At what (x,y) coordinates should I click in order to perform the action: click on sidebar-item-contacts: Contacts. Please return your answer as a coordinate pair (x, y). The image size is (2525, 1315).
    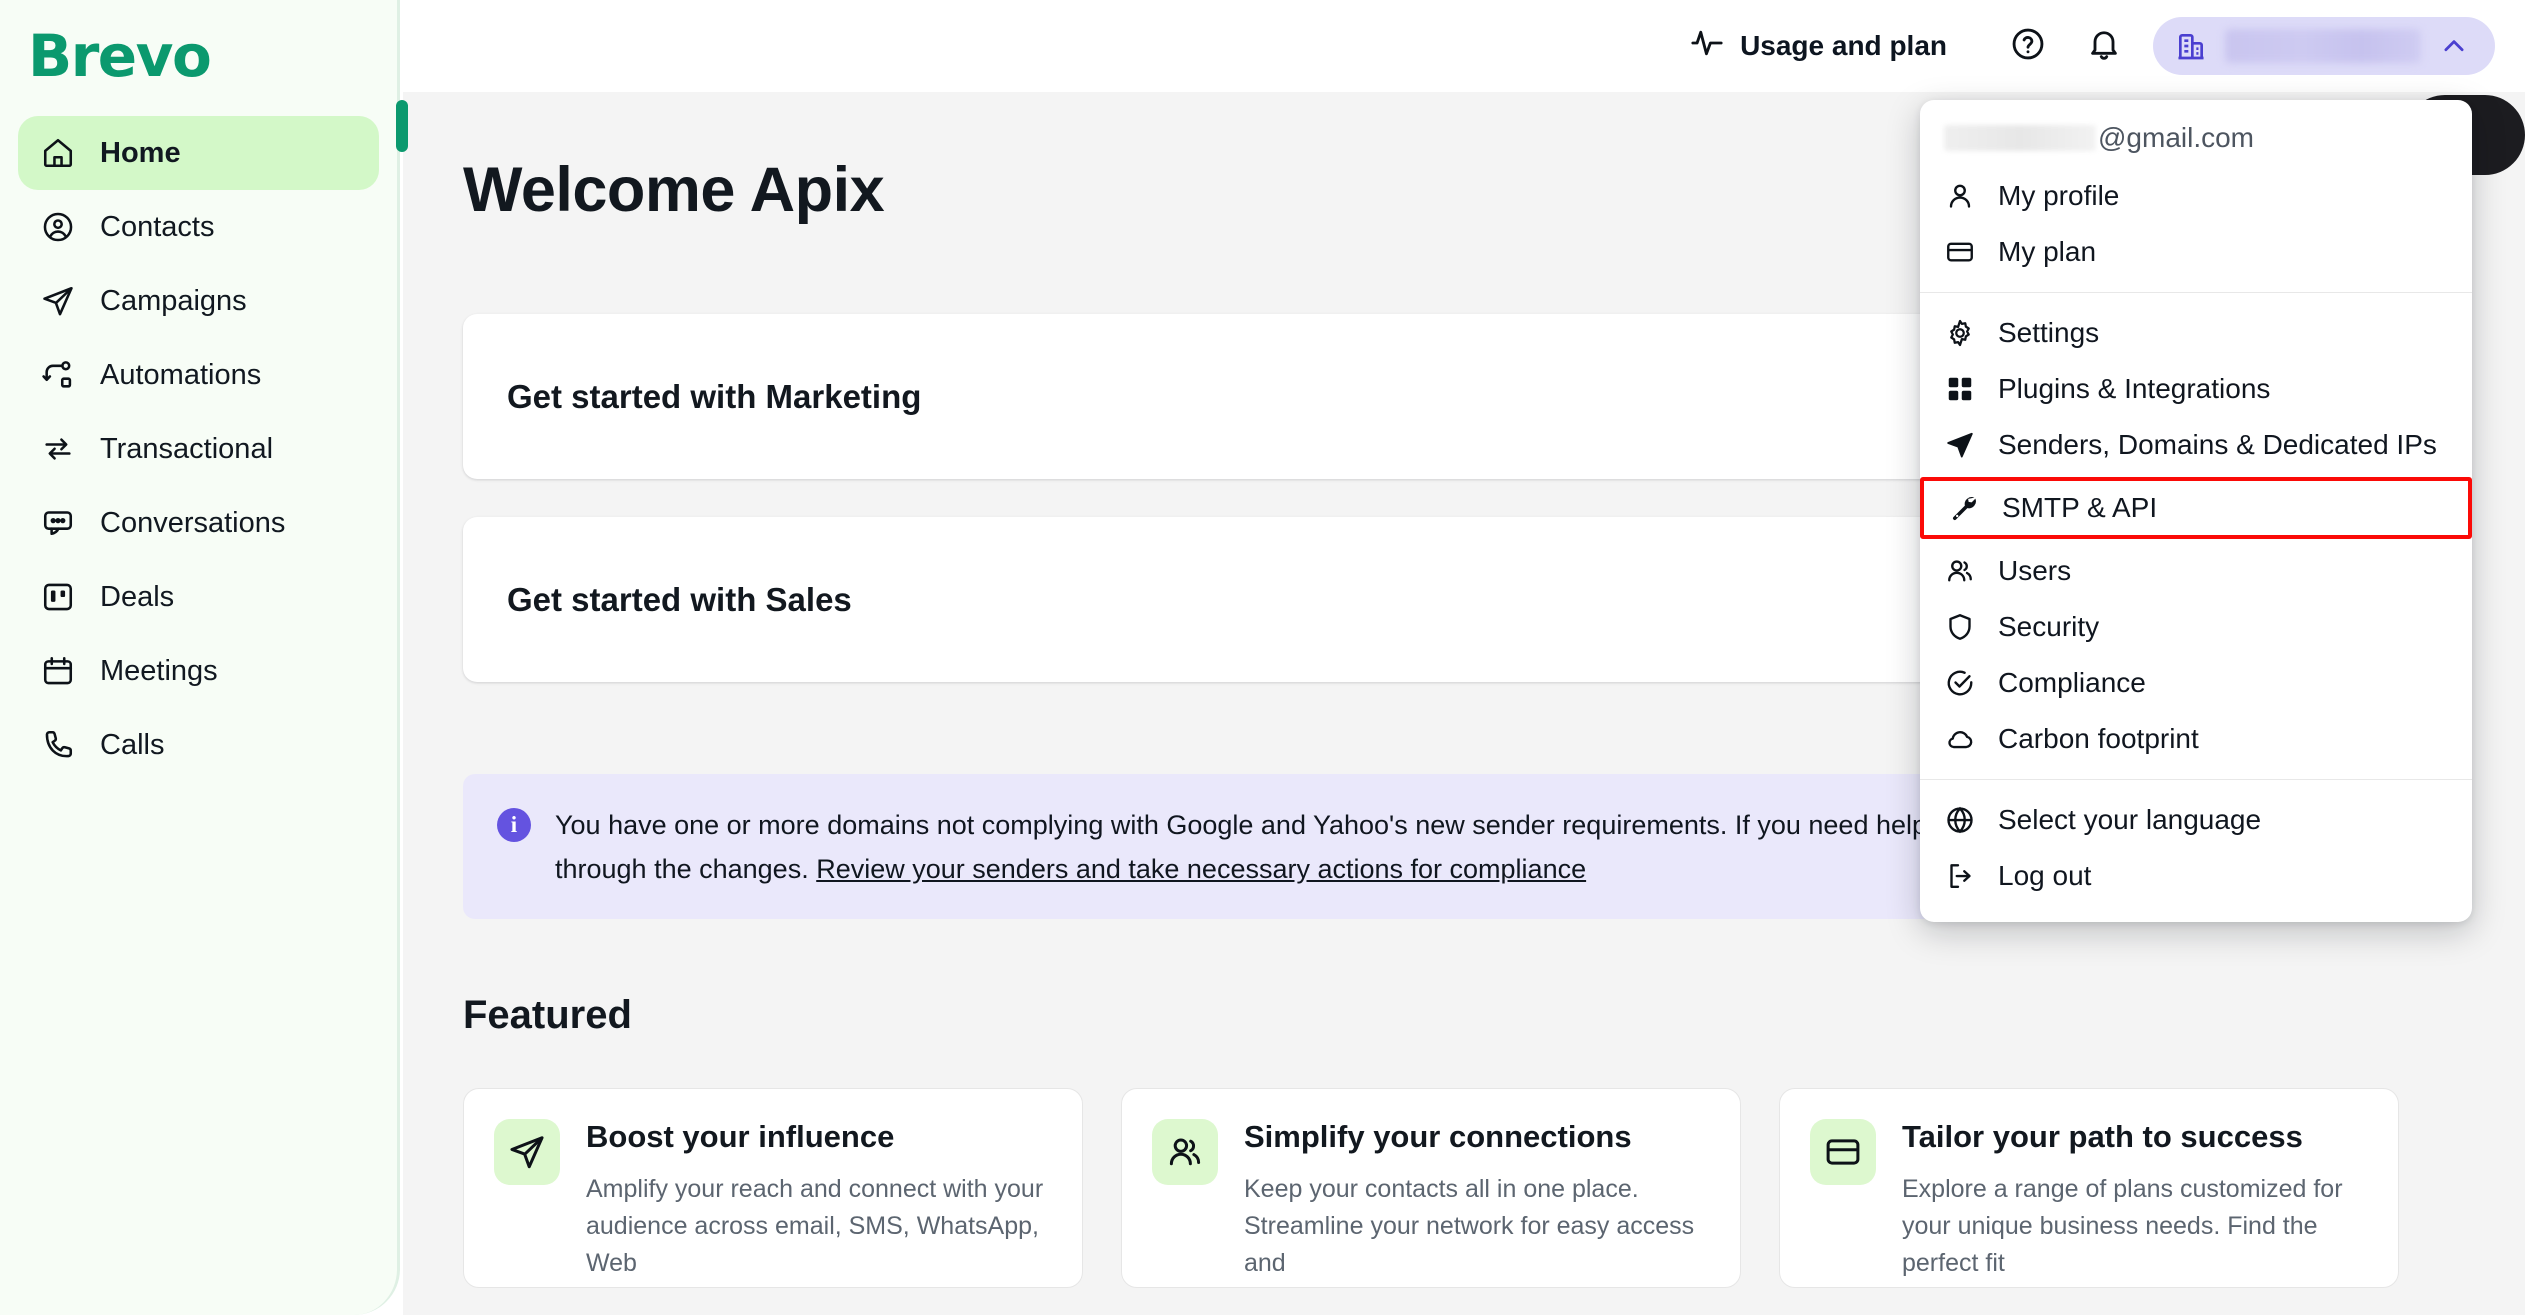
    Looking at the image, I should click on (198, 227).